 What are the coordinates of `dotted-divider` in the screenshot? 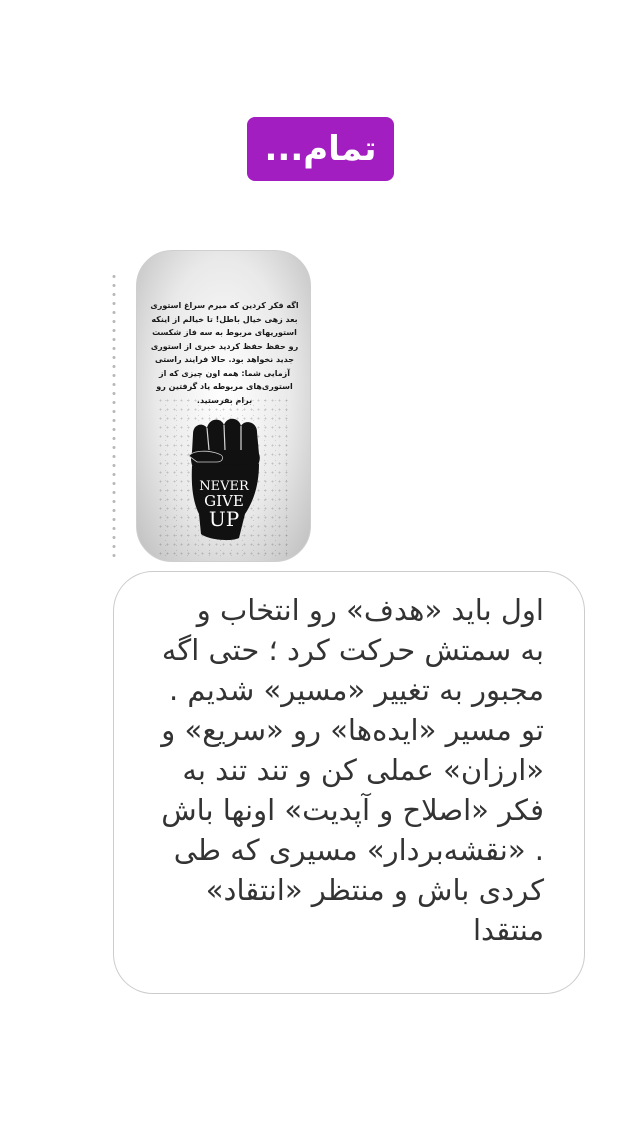 It's located at (114, 417).